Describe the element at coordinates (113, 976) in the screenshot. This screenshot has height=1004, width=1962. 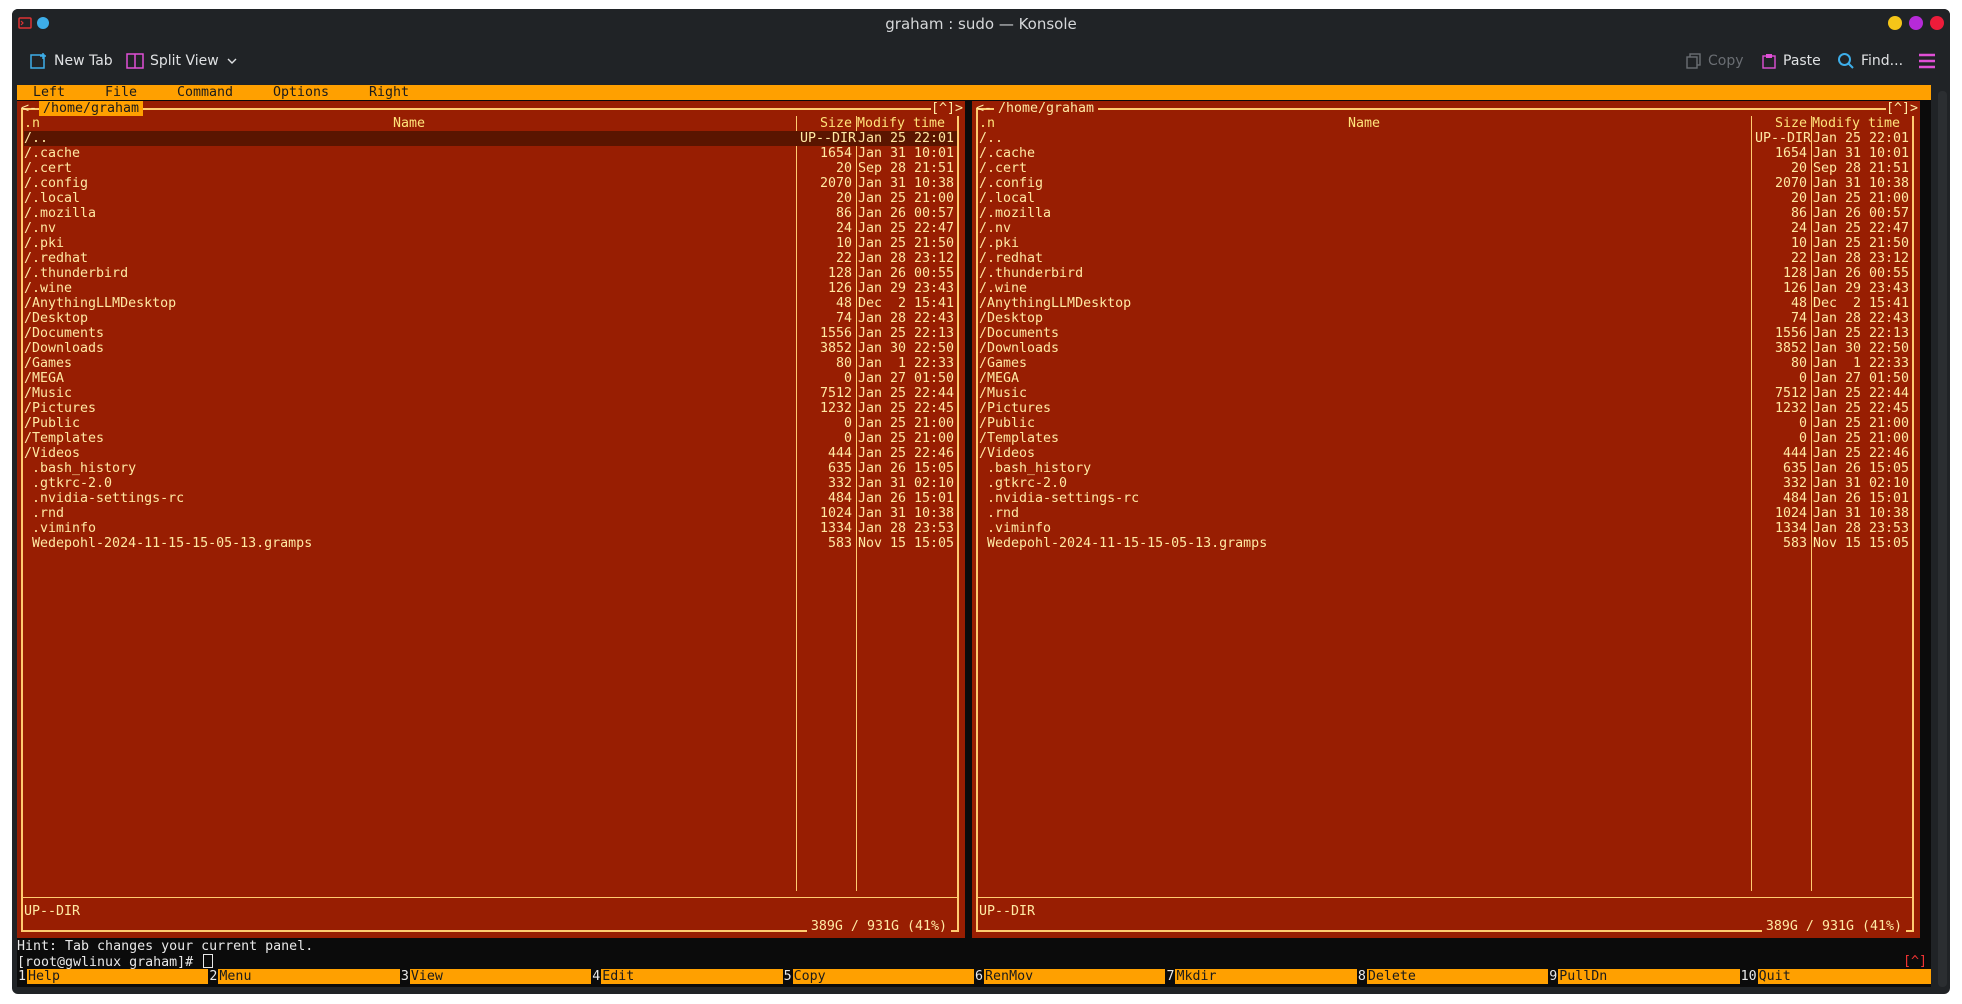
I see `fkey-help: 1 Help` at that location.